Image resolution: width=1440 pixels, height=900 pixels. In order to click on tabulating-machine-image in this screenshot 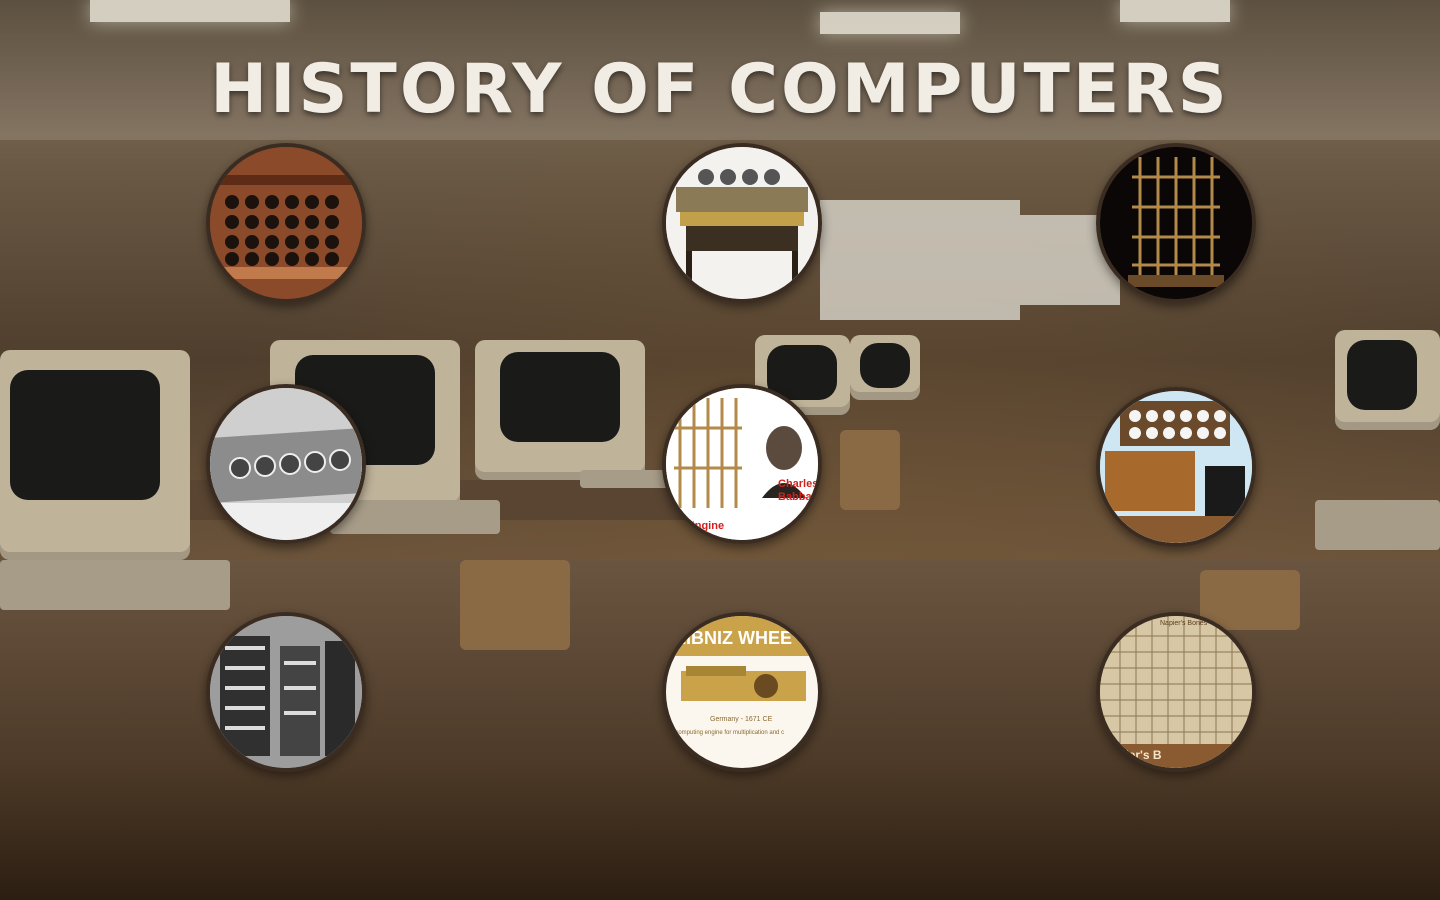, I will do `click(1176, 467)`.